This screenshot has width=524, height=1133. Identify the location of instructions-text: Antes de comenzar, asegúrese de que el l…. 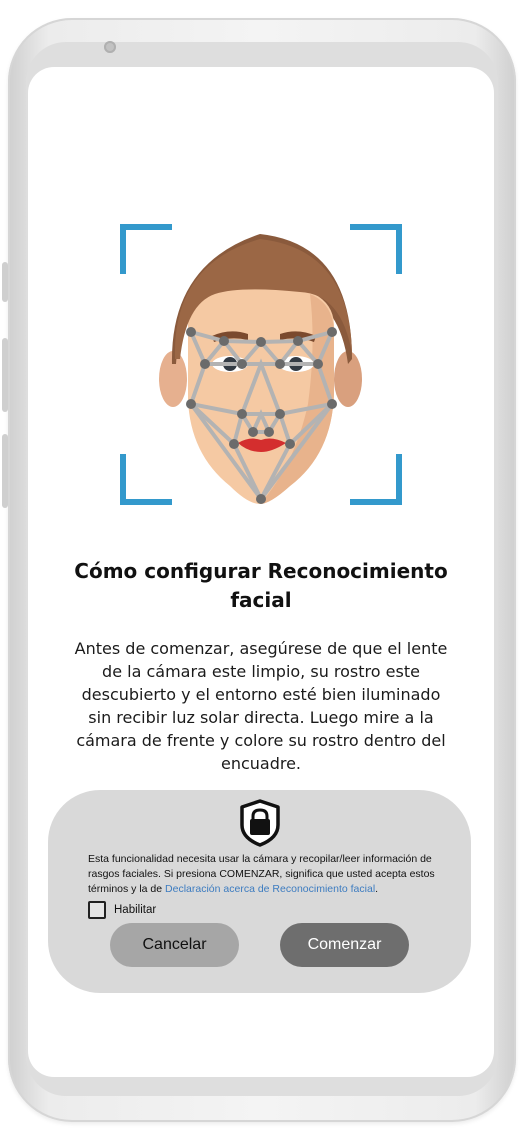
(261, 706).